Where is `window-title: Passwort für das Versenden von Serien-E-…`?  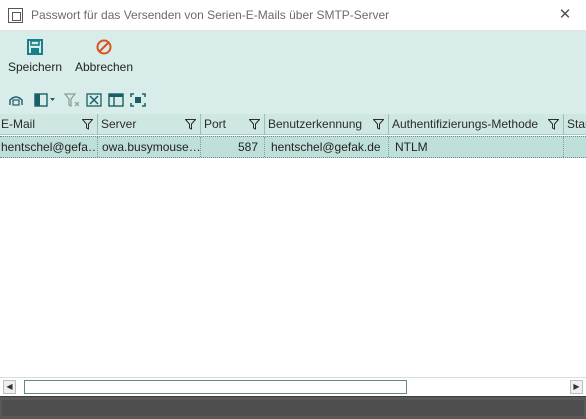 window-title: Passwort für das Versenden von Serien-E-… is located at coordinates (210, 15).